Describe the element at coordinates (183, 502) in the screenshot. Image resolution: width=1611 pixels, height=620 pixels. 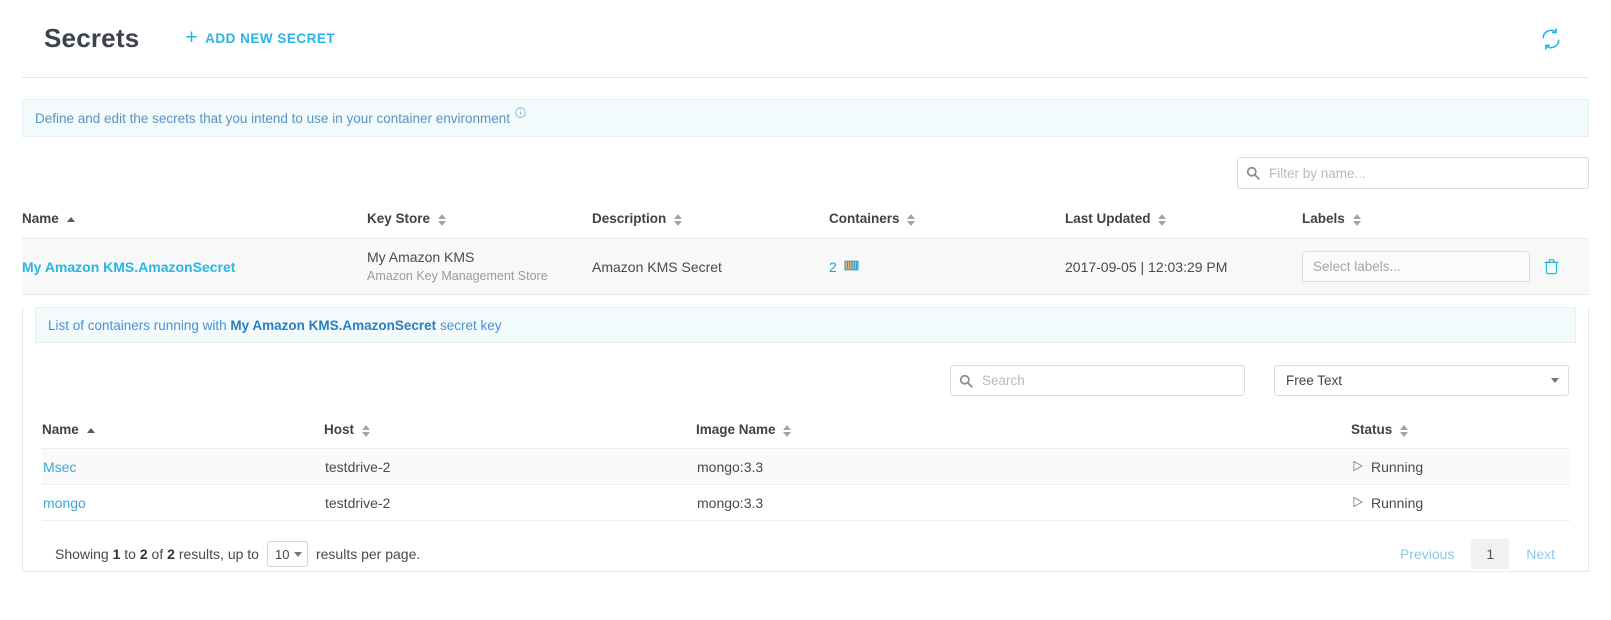
I see `cell-container-name: mongo` at that location.